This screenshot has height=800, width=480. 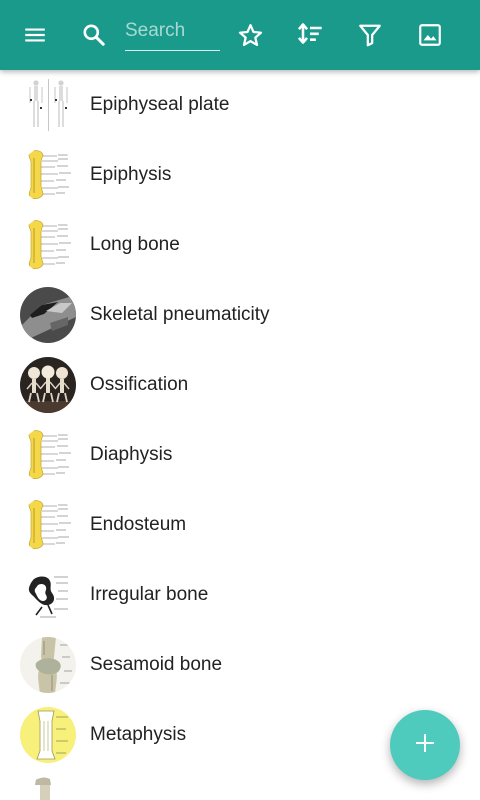 I want to click on image-view-button, so click(x=430, y=35).